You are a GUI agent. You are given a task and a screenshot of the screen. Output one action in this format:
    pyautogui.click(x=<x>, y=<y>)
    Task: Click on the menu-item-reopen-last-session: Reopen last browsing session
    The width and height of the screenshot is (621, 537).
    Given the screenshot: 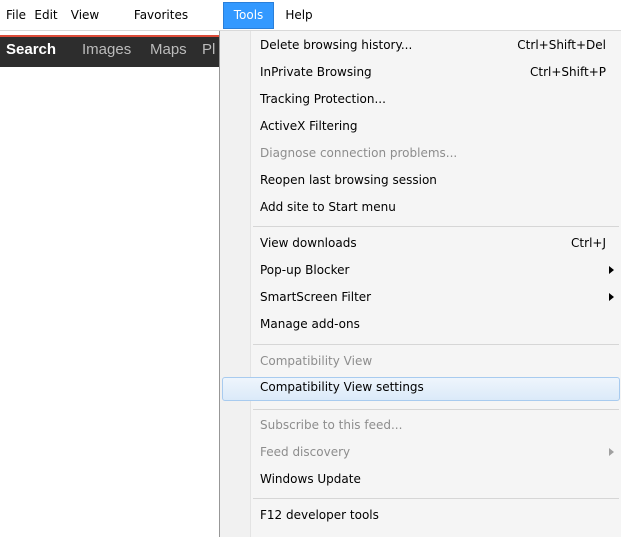 What is the action you would take?
    pyautogui.click(x=421, y=182)
    